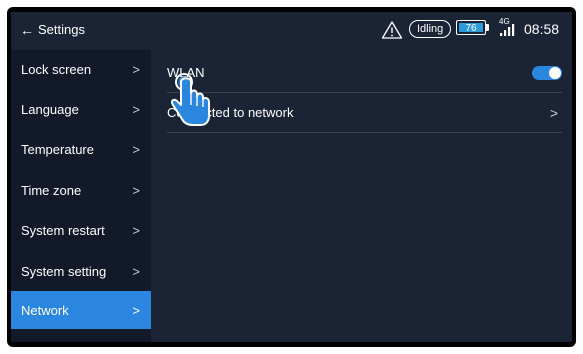 The height and width of the screenshot is (354, 583). I want to click on sidebar-item-label: Time zone, so click(51, 190).